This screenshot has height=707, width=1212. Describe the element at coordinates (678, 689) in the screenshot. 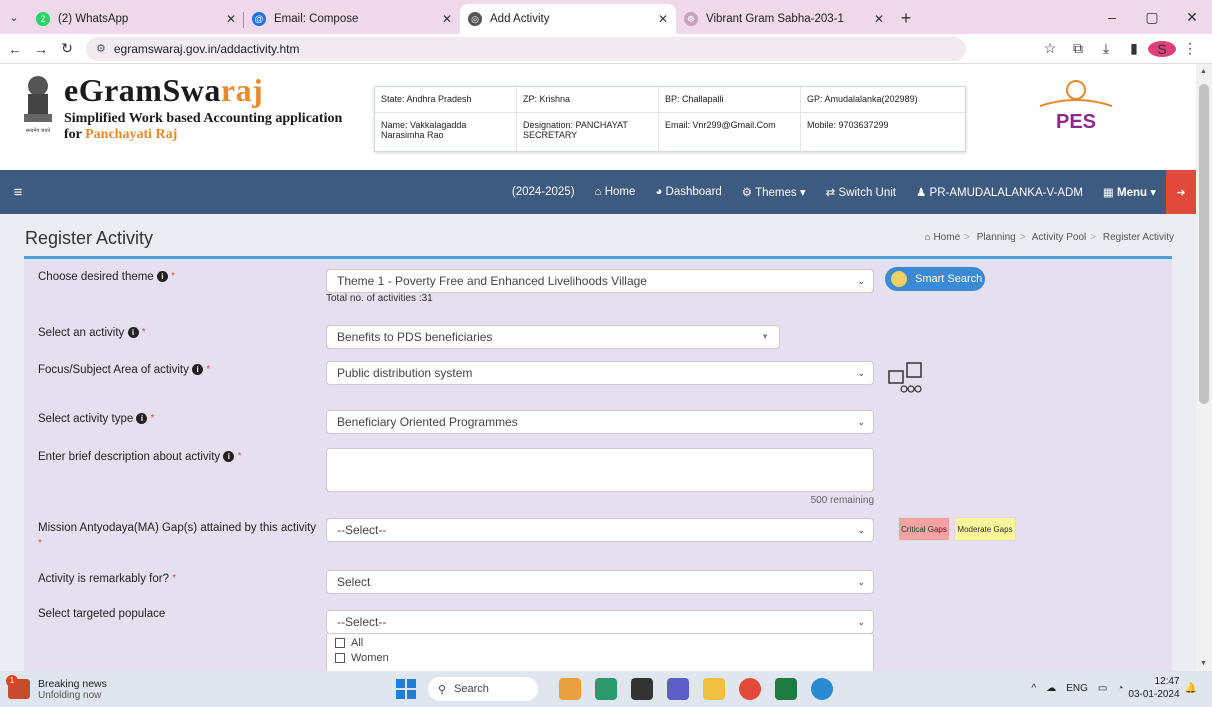

I see `teams-app-icon` at that location.